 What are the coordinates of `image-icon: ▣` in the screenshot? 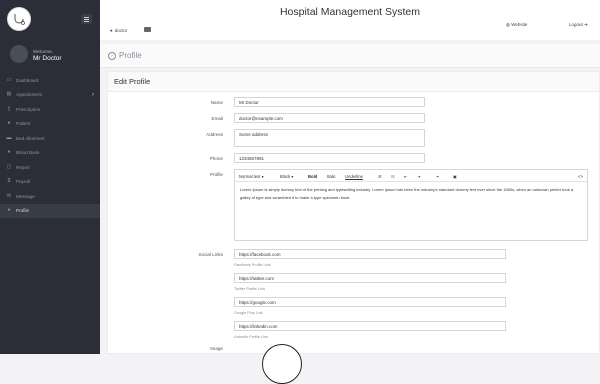 It's located at (455, 176).